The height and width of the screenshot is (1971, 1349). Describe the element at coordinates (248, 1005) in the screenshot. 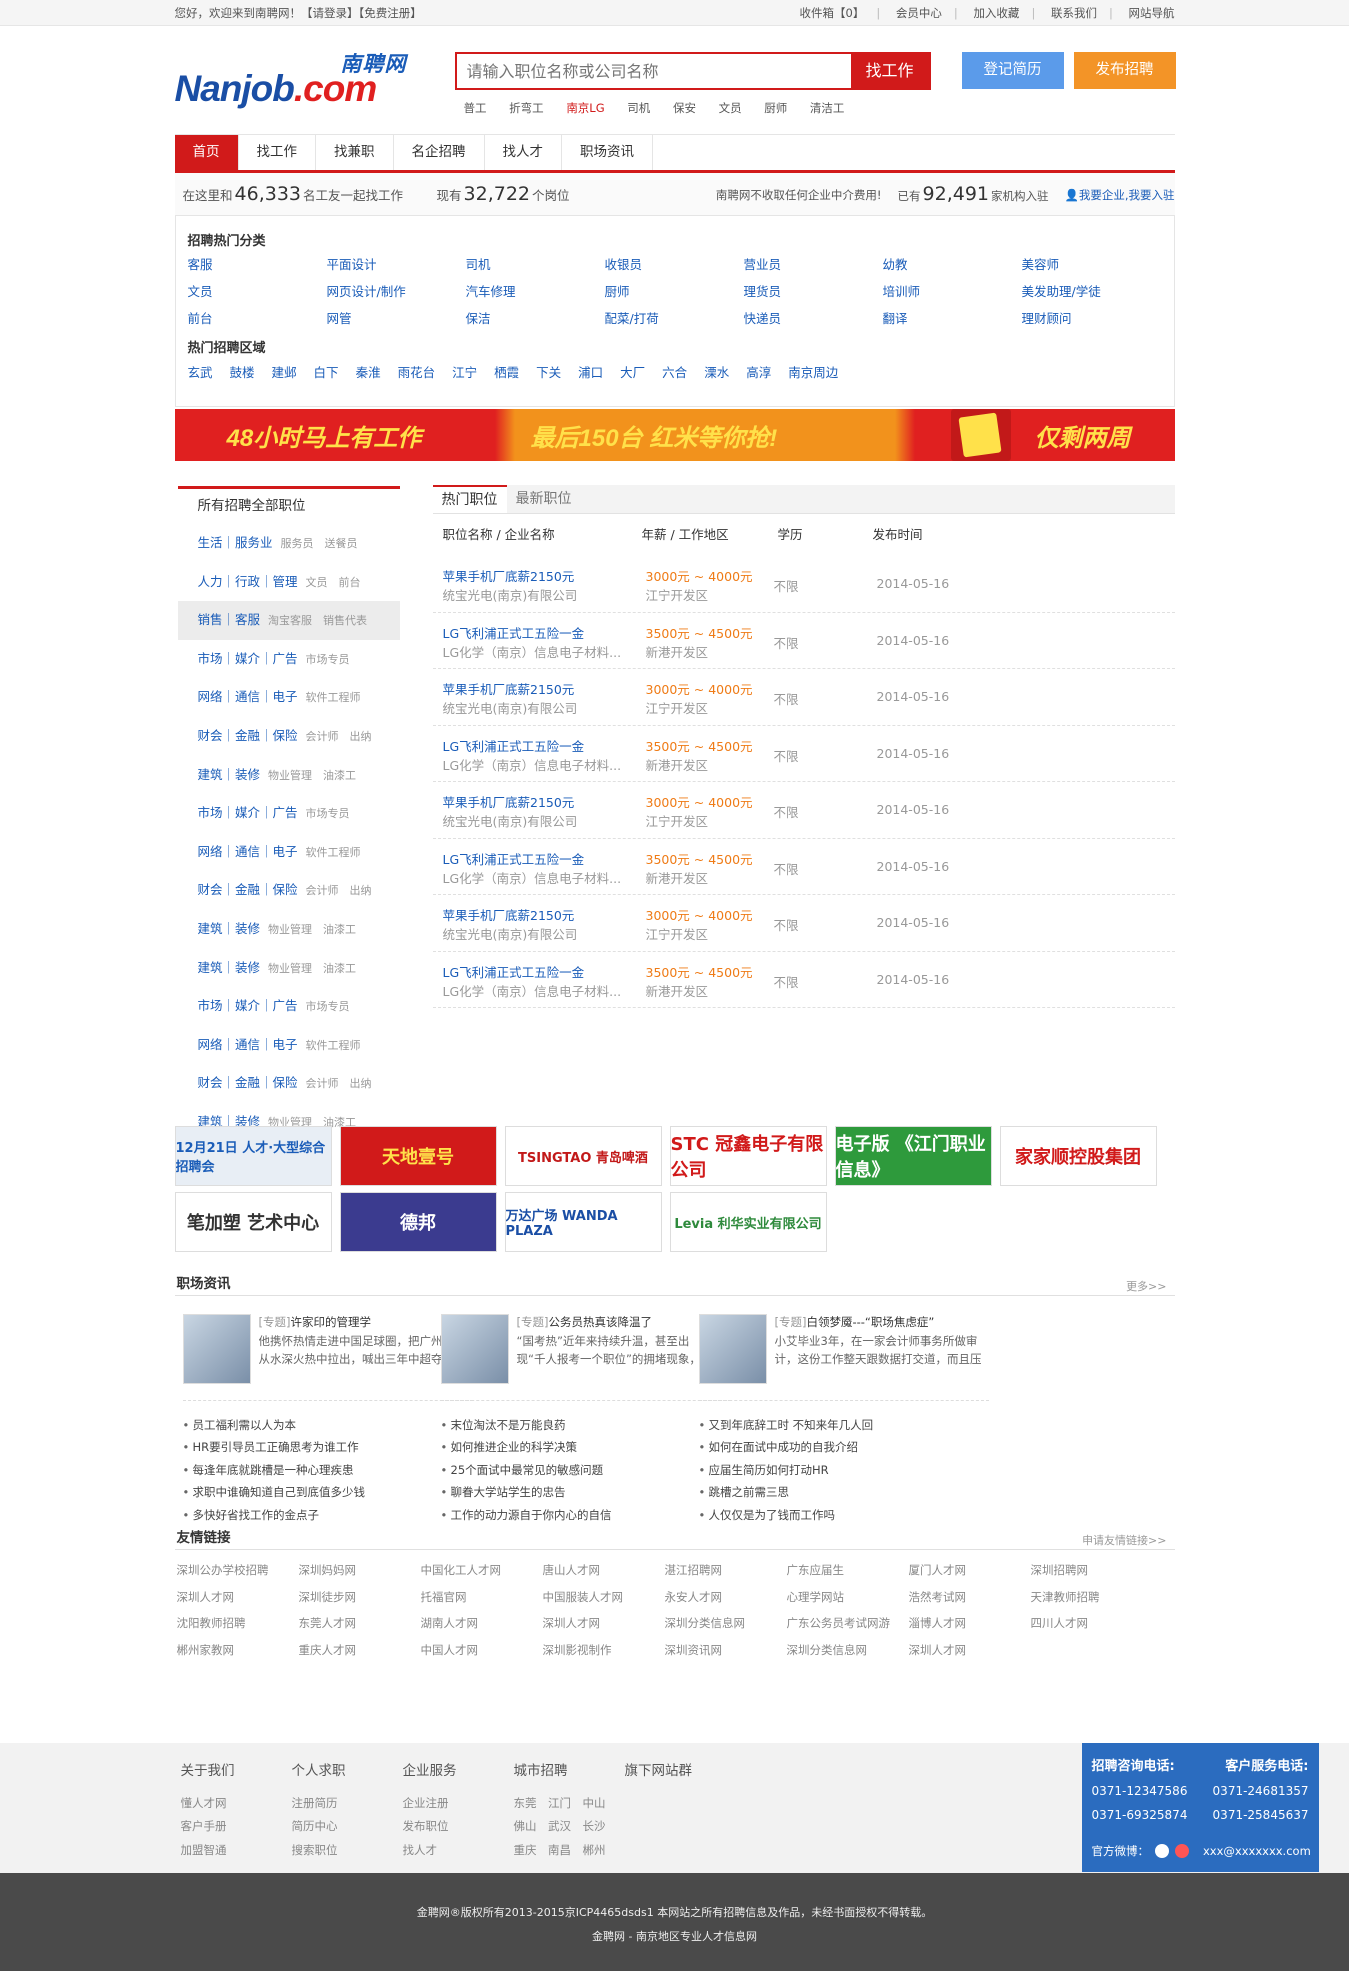

I see `sidebar-item-main: 市场｜媒介｜广告` at that location.